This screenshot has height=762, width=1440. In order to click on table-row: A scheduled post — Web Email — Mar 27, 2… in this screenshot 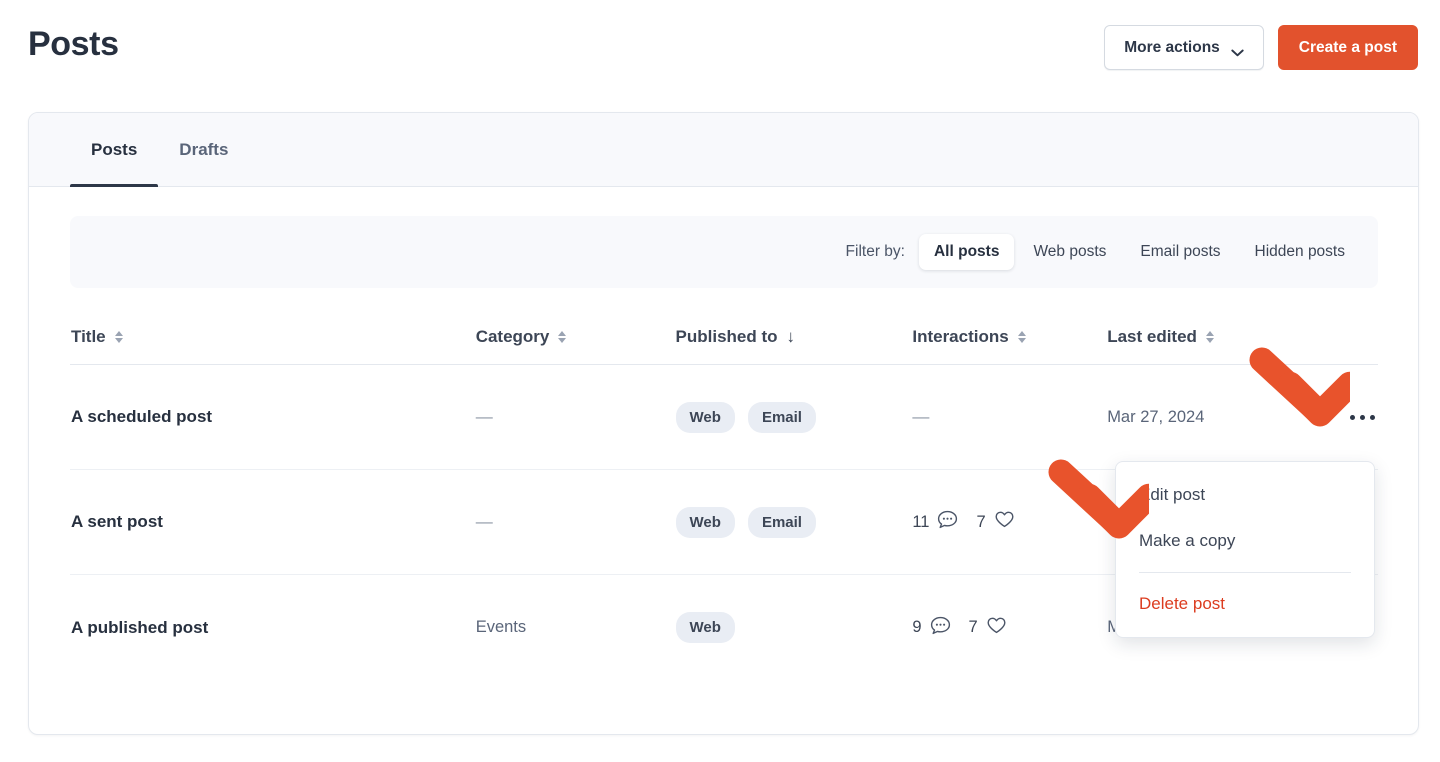, I will do `click(724, 417)`.